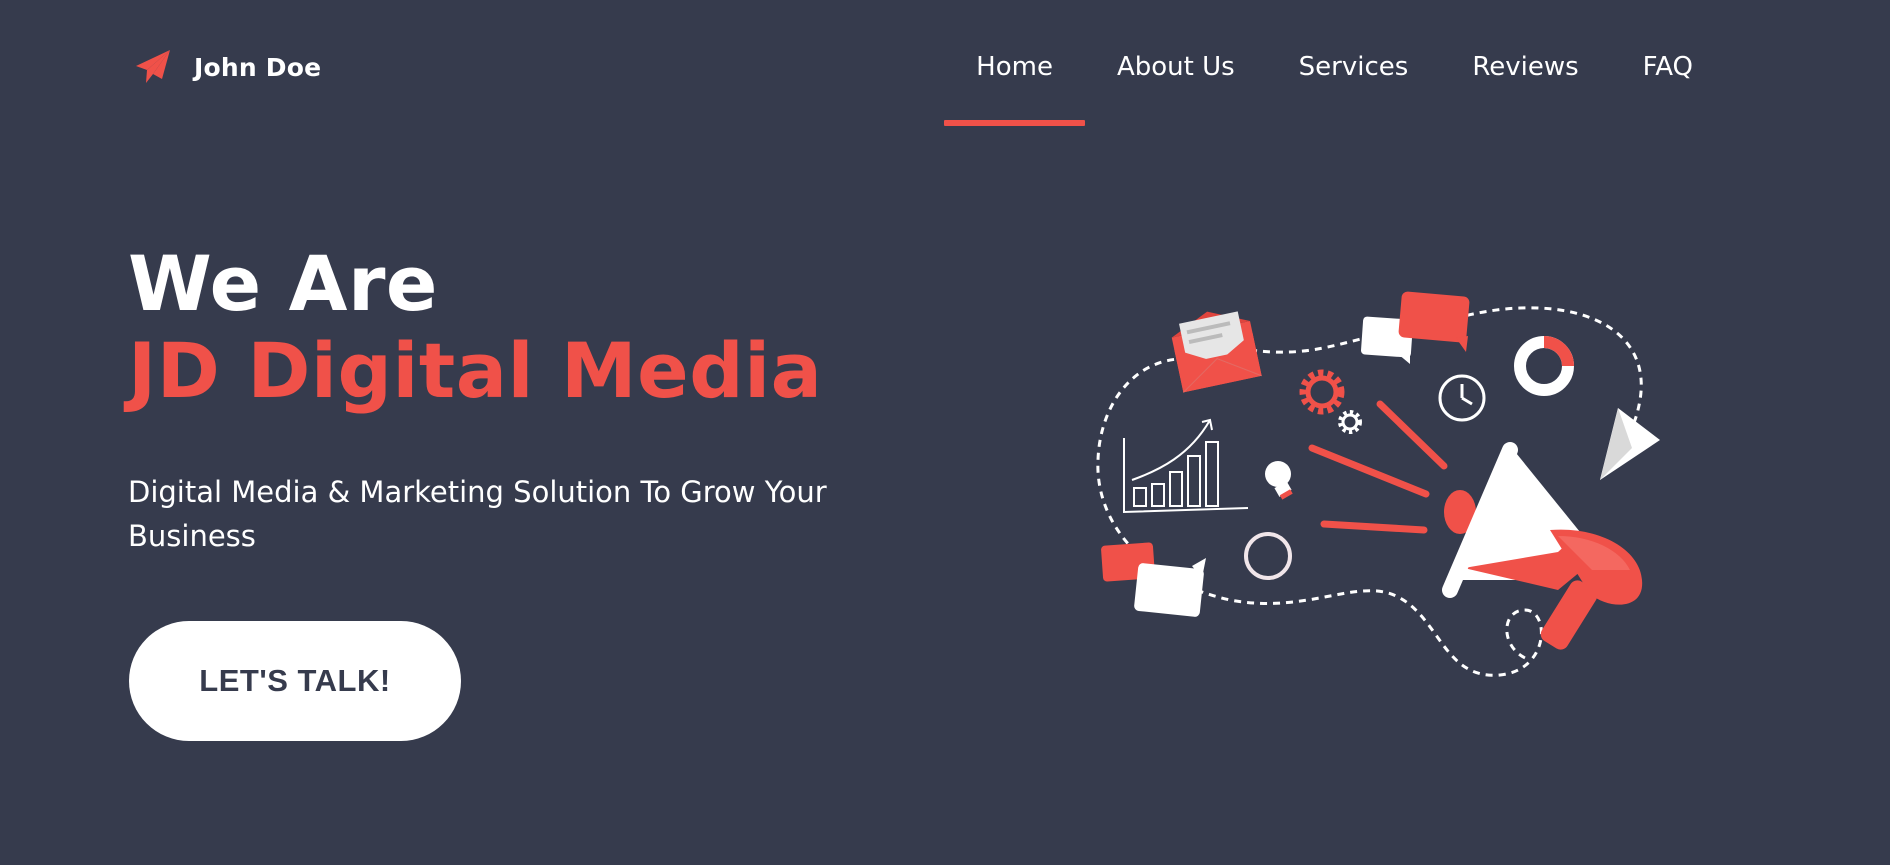 This screenshot has width=1890, height=865. I want to click on gear-icon, so click(1330, 401).